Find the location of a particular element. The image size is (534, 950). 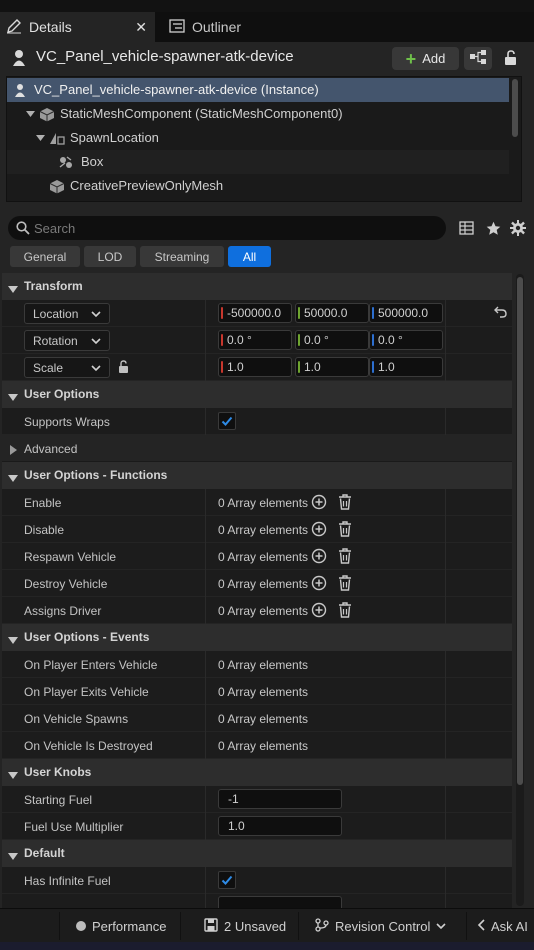

location-z-field: 500000.0 is located at coordinates (406, 313).